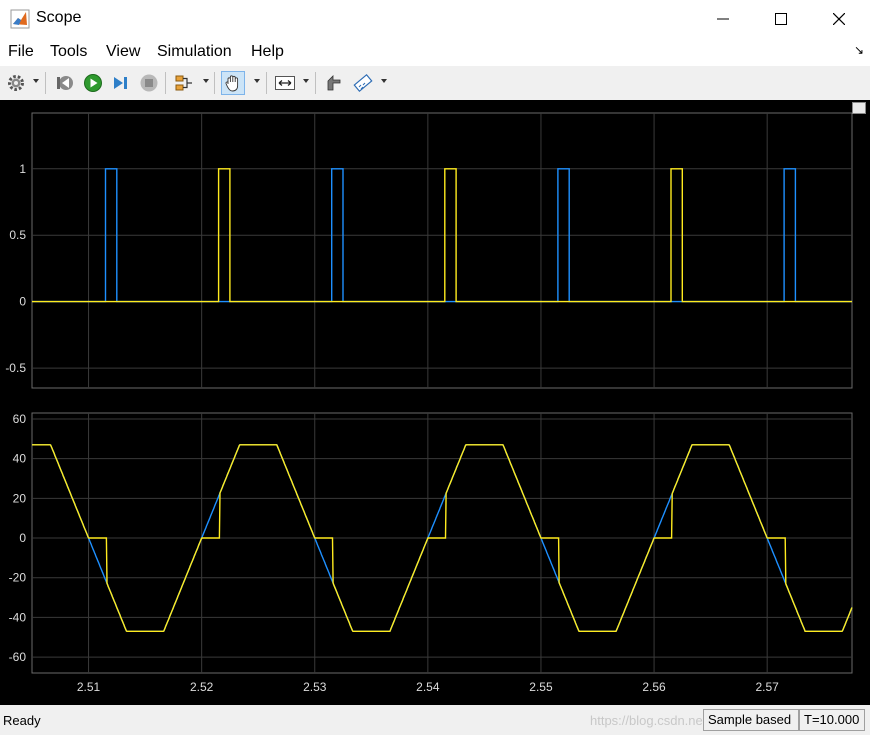  Describe the element at coordinates (306, 81) in the screenshot. I see `zoom-dropdown-icon` at that location.